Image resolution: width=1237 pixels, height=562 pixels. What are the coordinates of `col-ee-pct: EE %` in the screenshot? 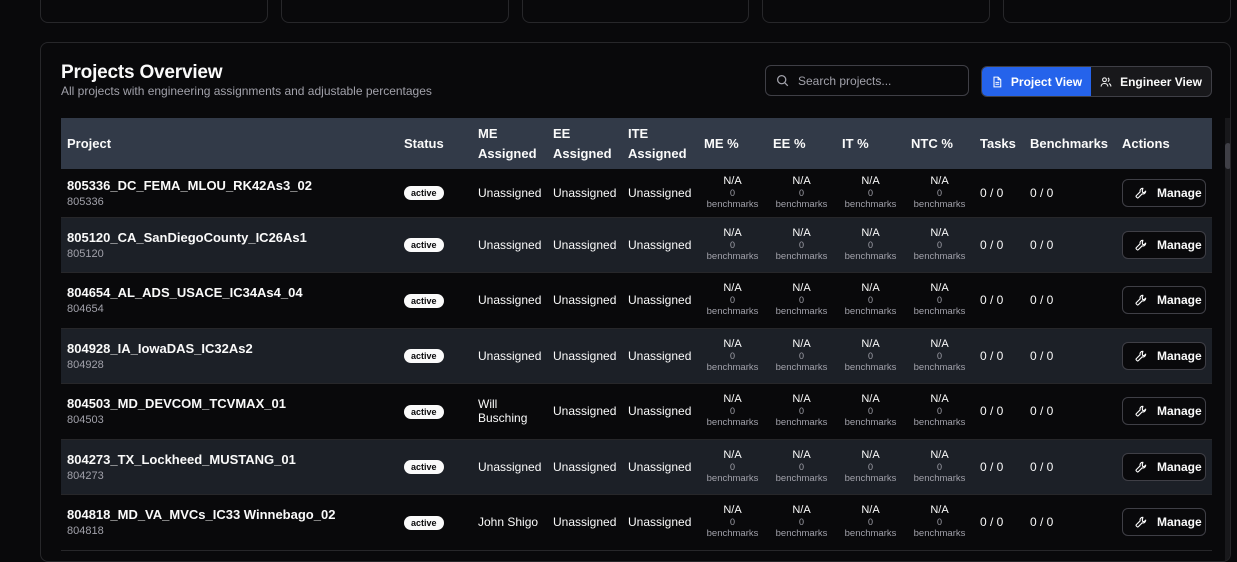 It's located at (801, 143).